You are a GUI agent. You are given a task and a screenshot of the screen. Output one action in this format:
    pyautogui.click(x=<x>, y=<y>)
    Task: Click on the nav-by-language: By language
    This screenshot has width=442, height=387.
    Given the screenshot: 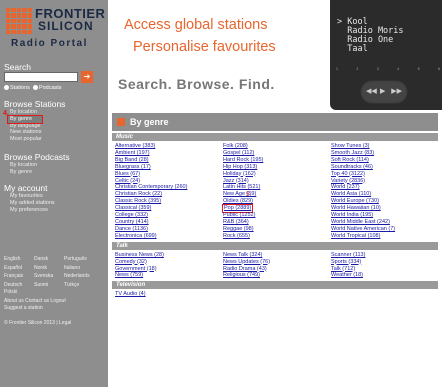 What is the action you would take?
    pyautogui.click(x=26, y=126)
    